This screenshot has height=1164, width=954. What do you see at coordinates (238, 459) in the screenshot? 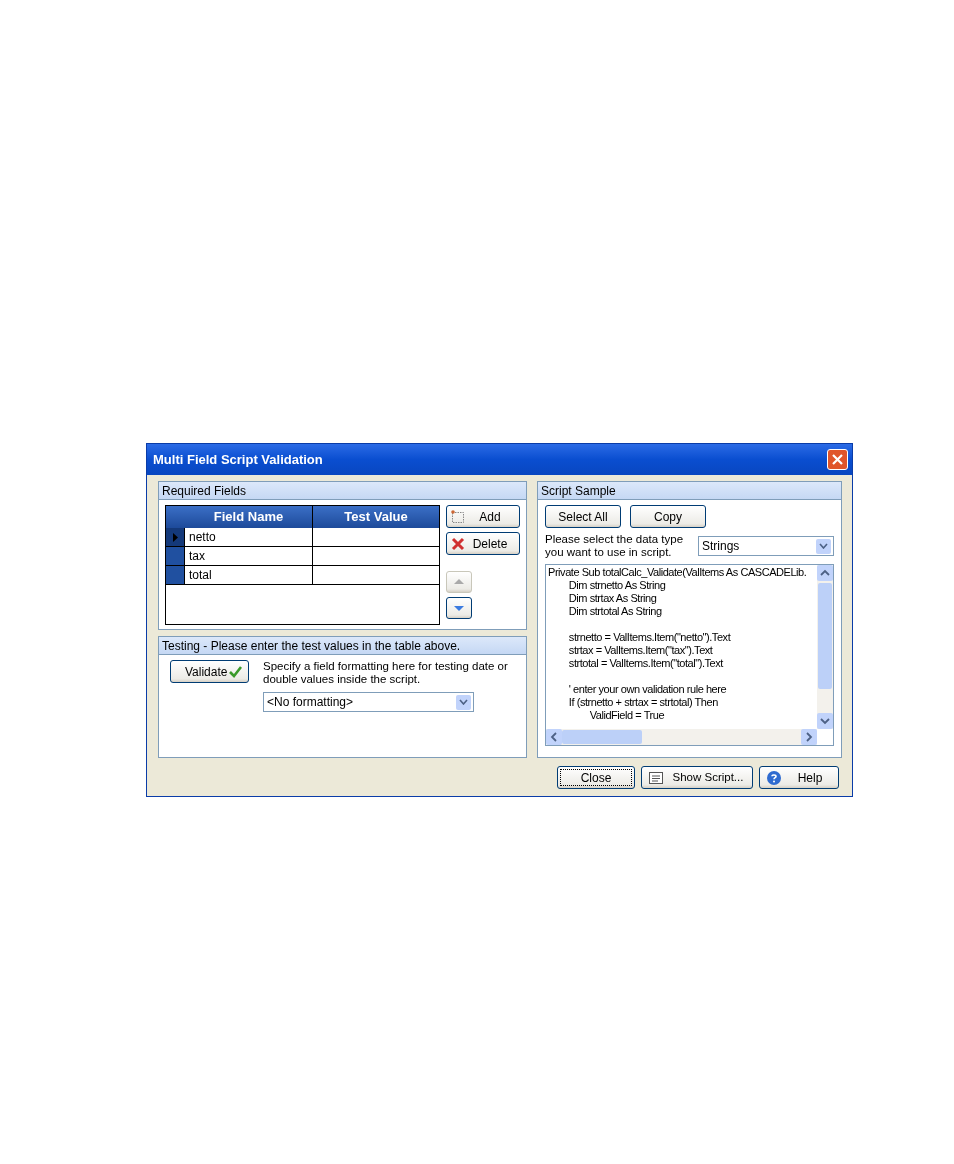
I see `window-title: Multi Field Script Validation` at bounding box center [238, 459].